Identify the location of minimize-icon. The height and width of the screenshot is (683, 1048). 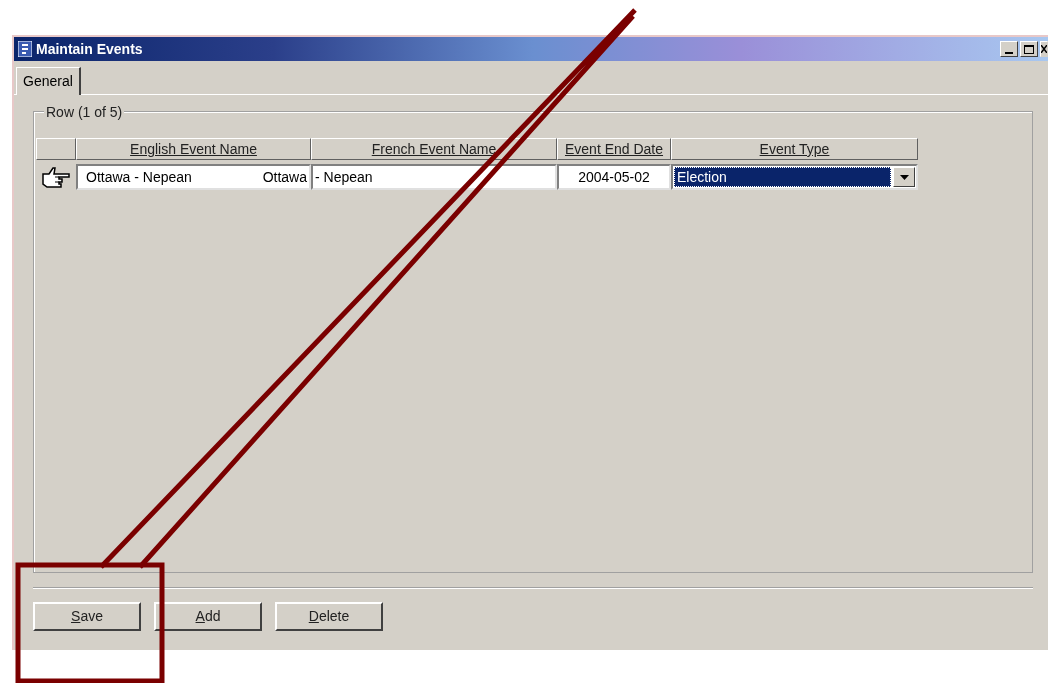
(1009, 53).